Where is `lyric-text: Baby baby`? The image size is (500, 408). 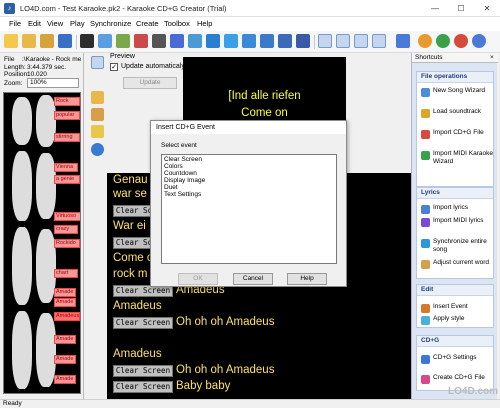
lyric-text: Baby baby is located at coordinates (203, 386).